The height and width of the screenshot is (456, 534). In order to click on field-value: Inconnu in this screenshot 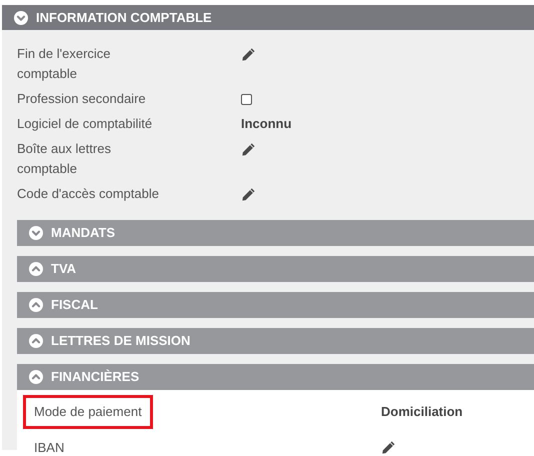, I will do `click(266, 124)`.